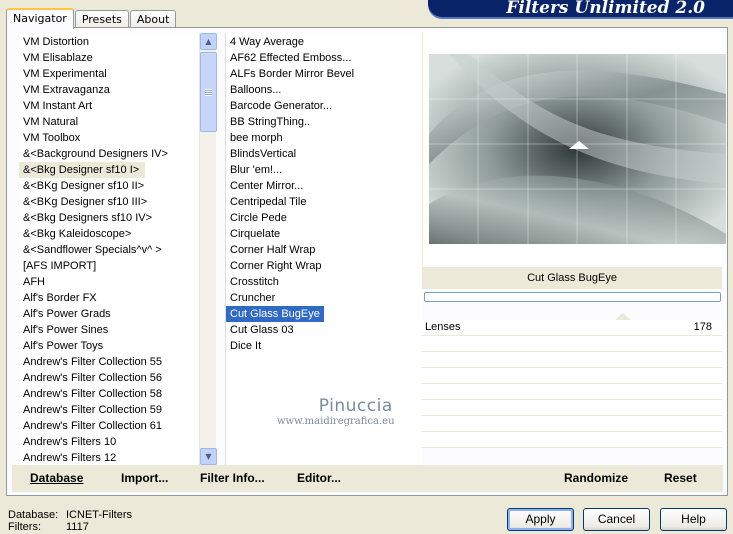 This screenshot has width=733, height=534. Describe the element at coordinates (680, 478) in the screenshot. I see `reset-button: Reset` at that location.